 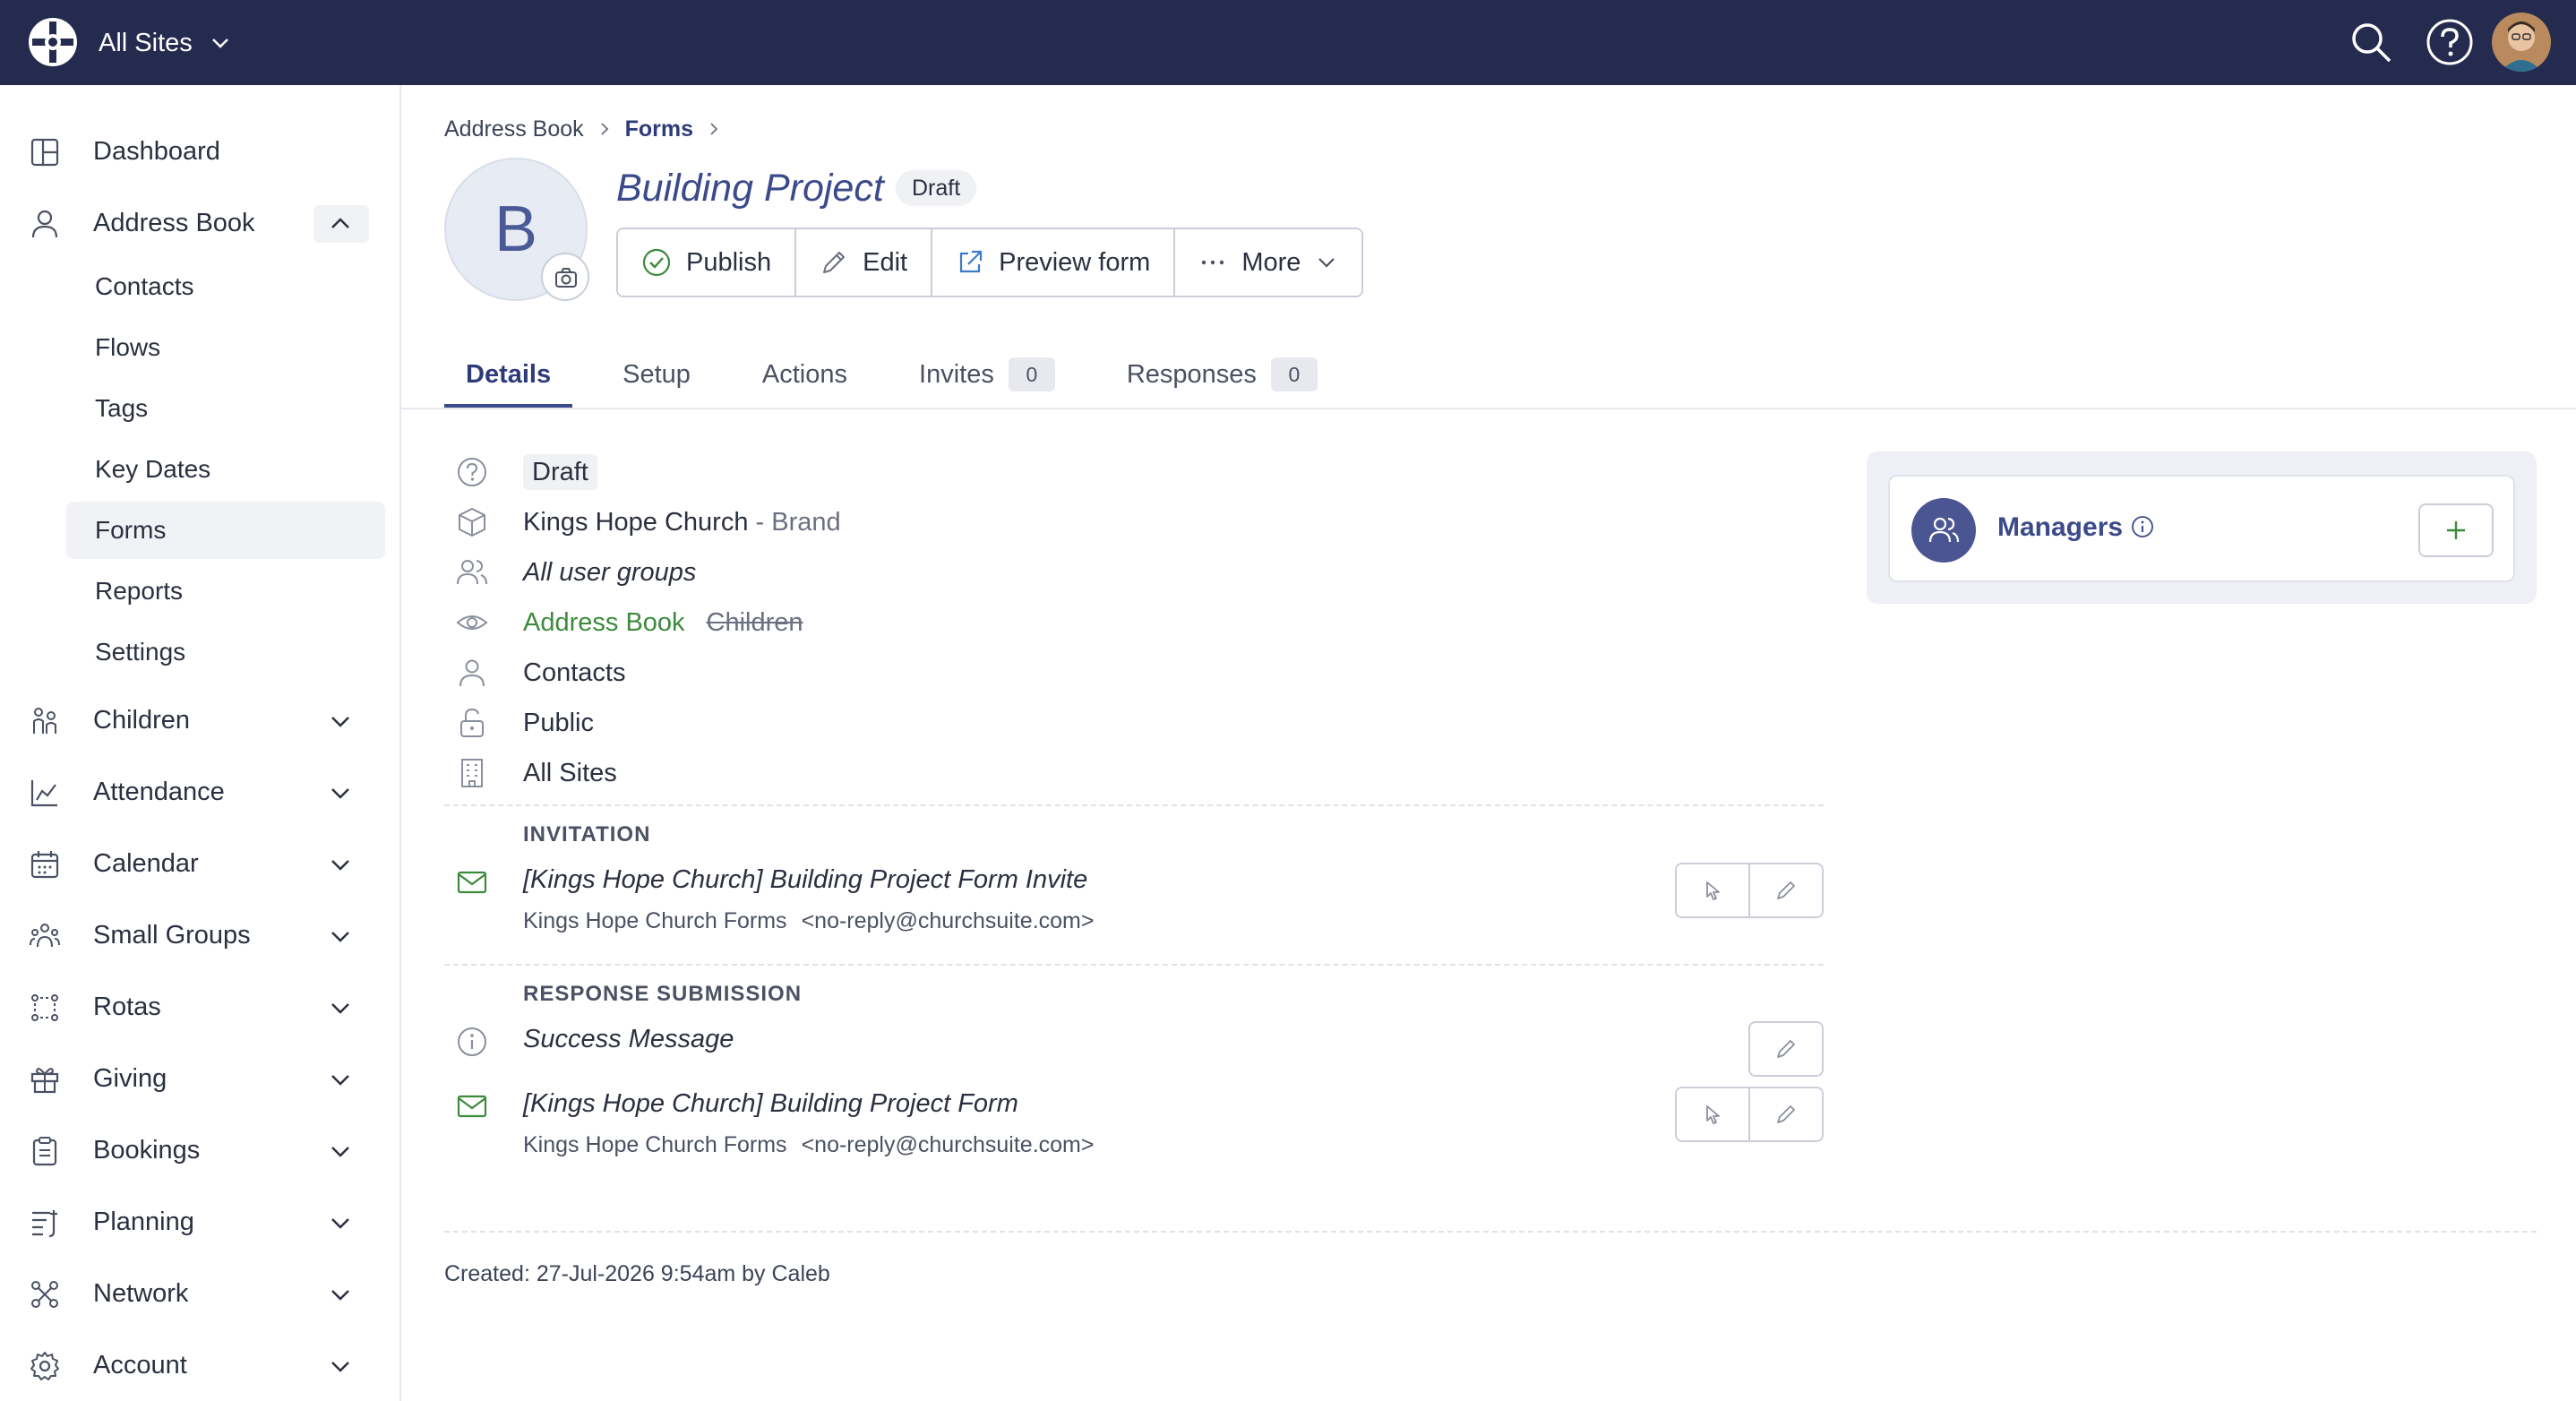 I want to click on help-icon, so click(x=2450, y=42).